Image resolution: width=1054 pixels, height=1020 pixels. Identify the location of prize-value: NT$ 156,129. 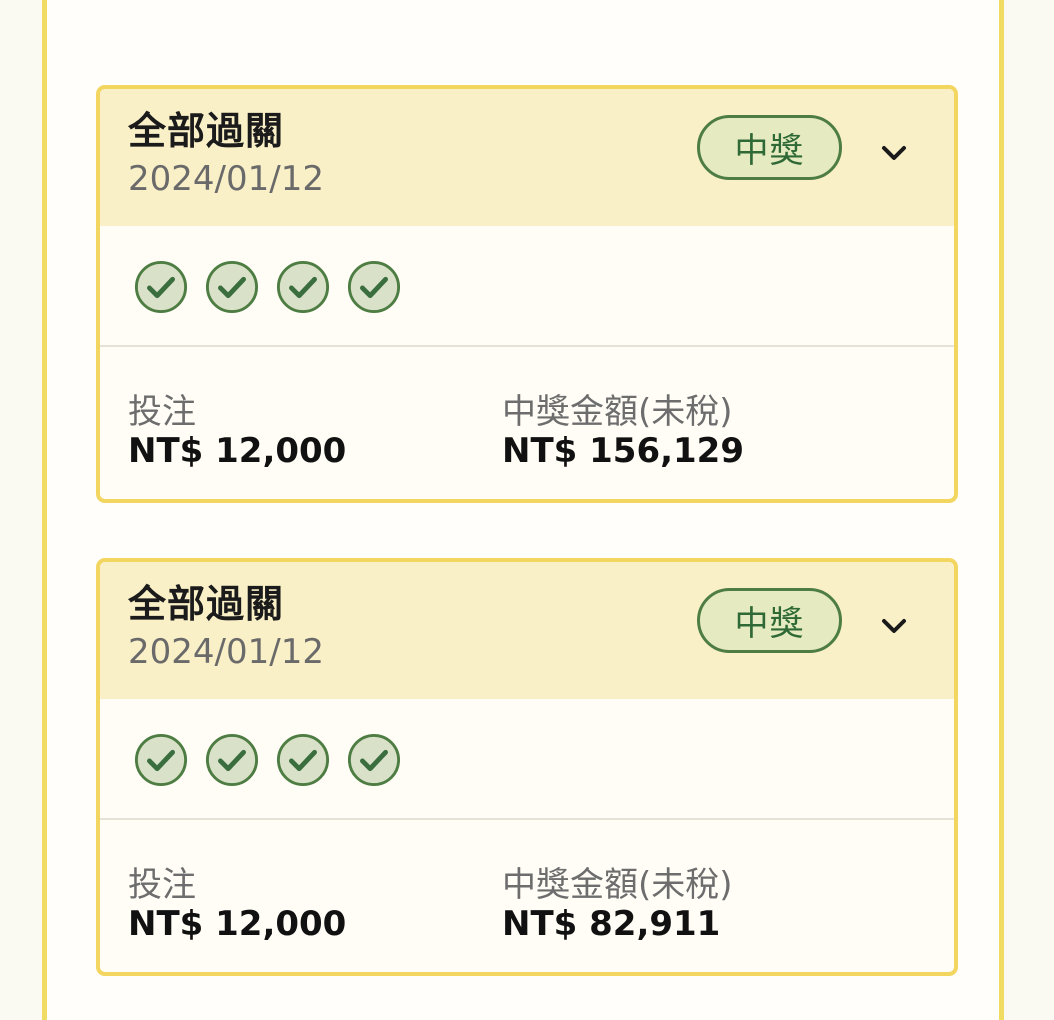
(623, 451).